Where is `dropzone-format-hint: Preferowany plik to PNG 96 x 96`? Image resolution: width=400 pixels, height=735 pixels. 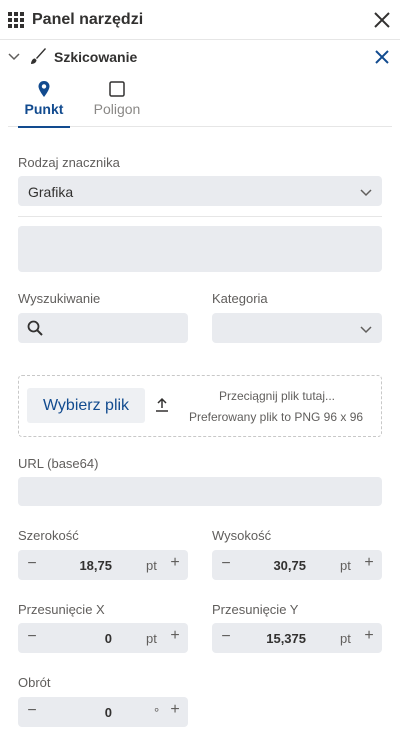
dropzone-format-hint: Preferowany plik to PNG 96 x 96 is located at coordinates (276, 417).